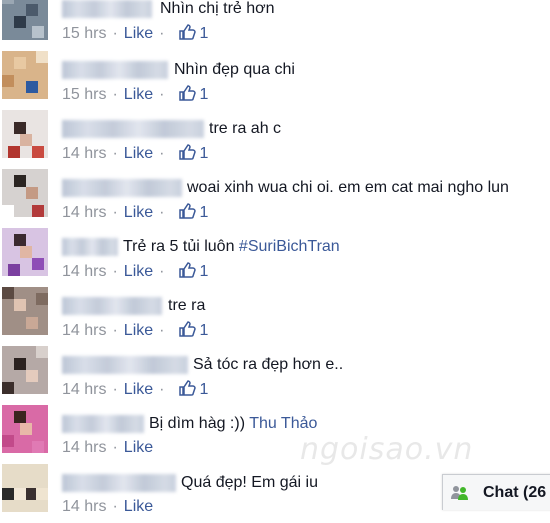  Describe the element at coordinates (187, 305) in the screenshot. I see `comment-text: tre ra` at that location.